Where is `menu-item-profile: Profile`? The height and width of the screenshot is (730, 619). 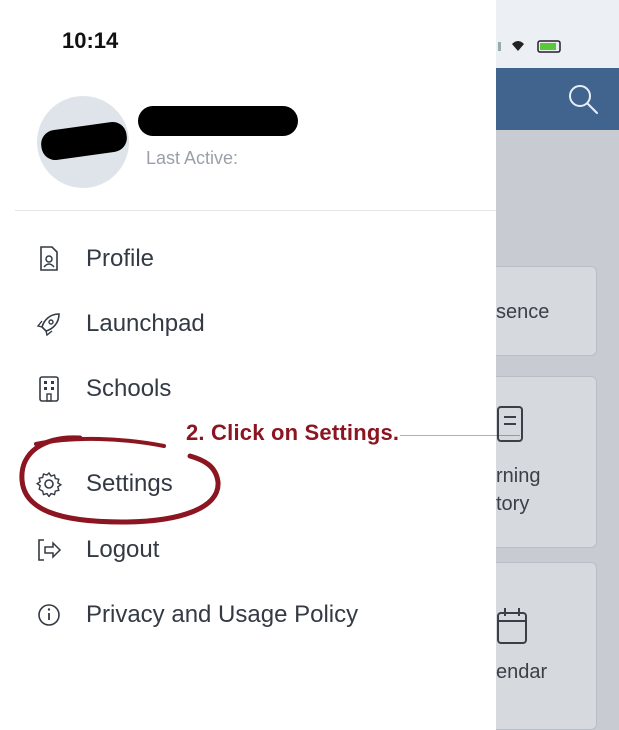
menu-item-profile: Profile is located at coordinates (95, 259).